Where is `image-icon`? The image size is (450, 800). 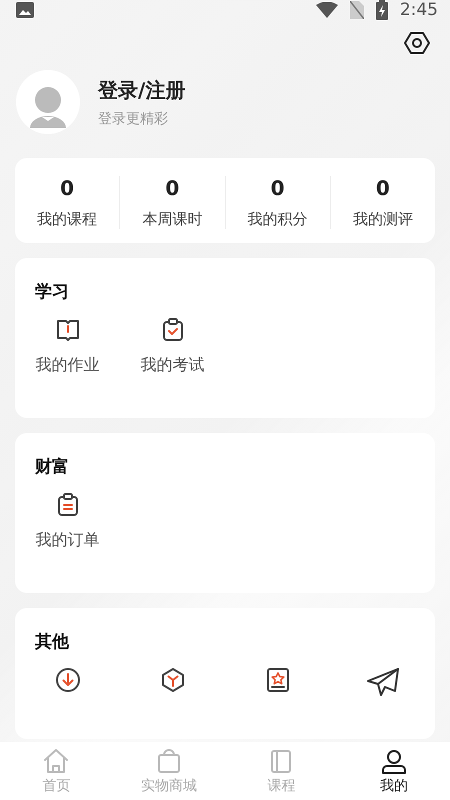
image-icon is located at coordinates (25, 10).